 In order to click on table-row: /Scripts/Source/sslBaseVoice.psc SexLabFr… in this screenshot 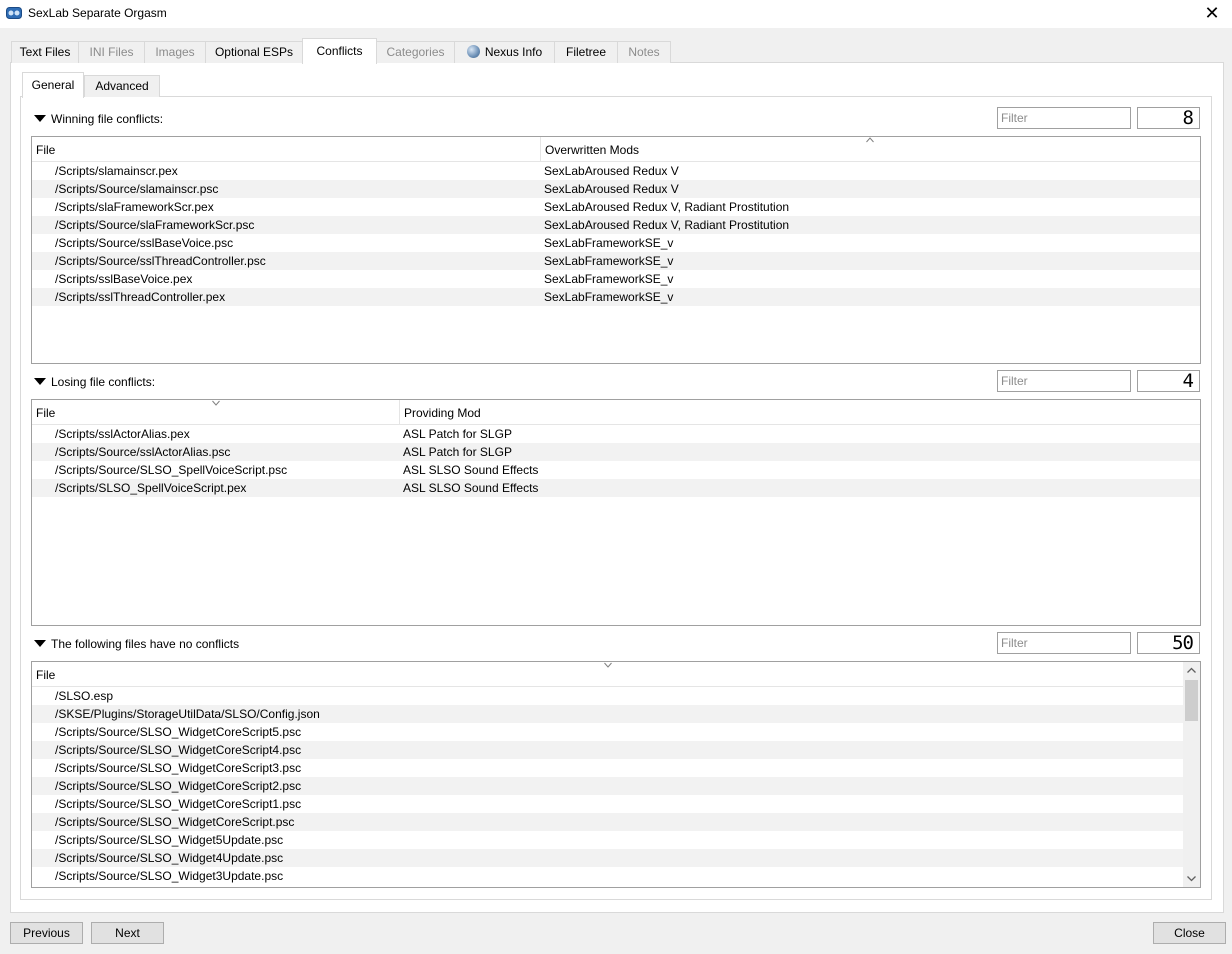, I will do `click(616, 243)`.